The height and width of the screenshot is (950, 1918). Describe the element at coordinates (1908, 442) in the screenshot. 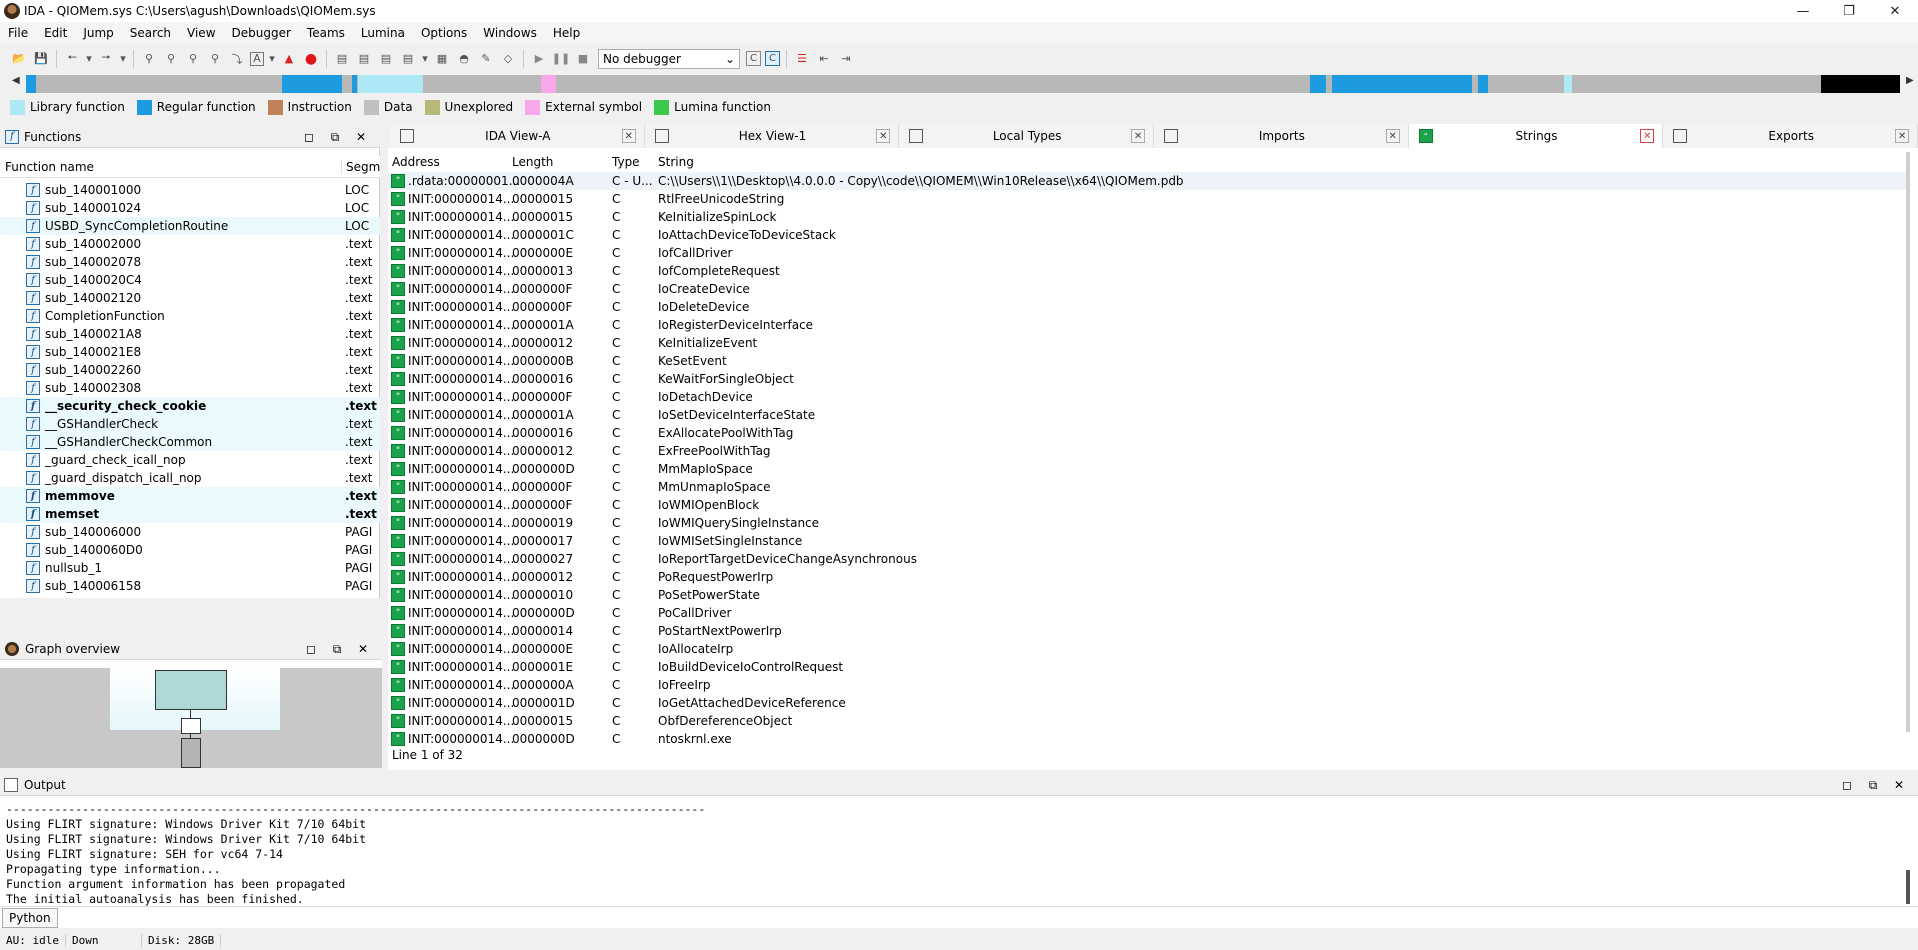

I see `strings-scrollbar` at that location.